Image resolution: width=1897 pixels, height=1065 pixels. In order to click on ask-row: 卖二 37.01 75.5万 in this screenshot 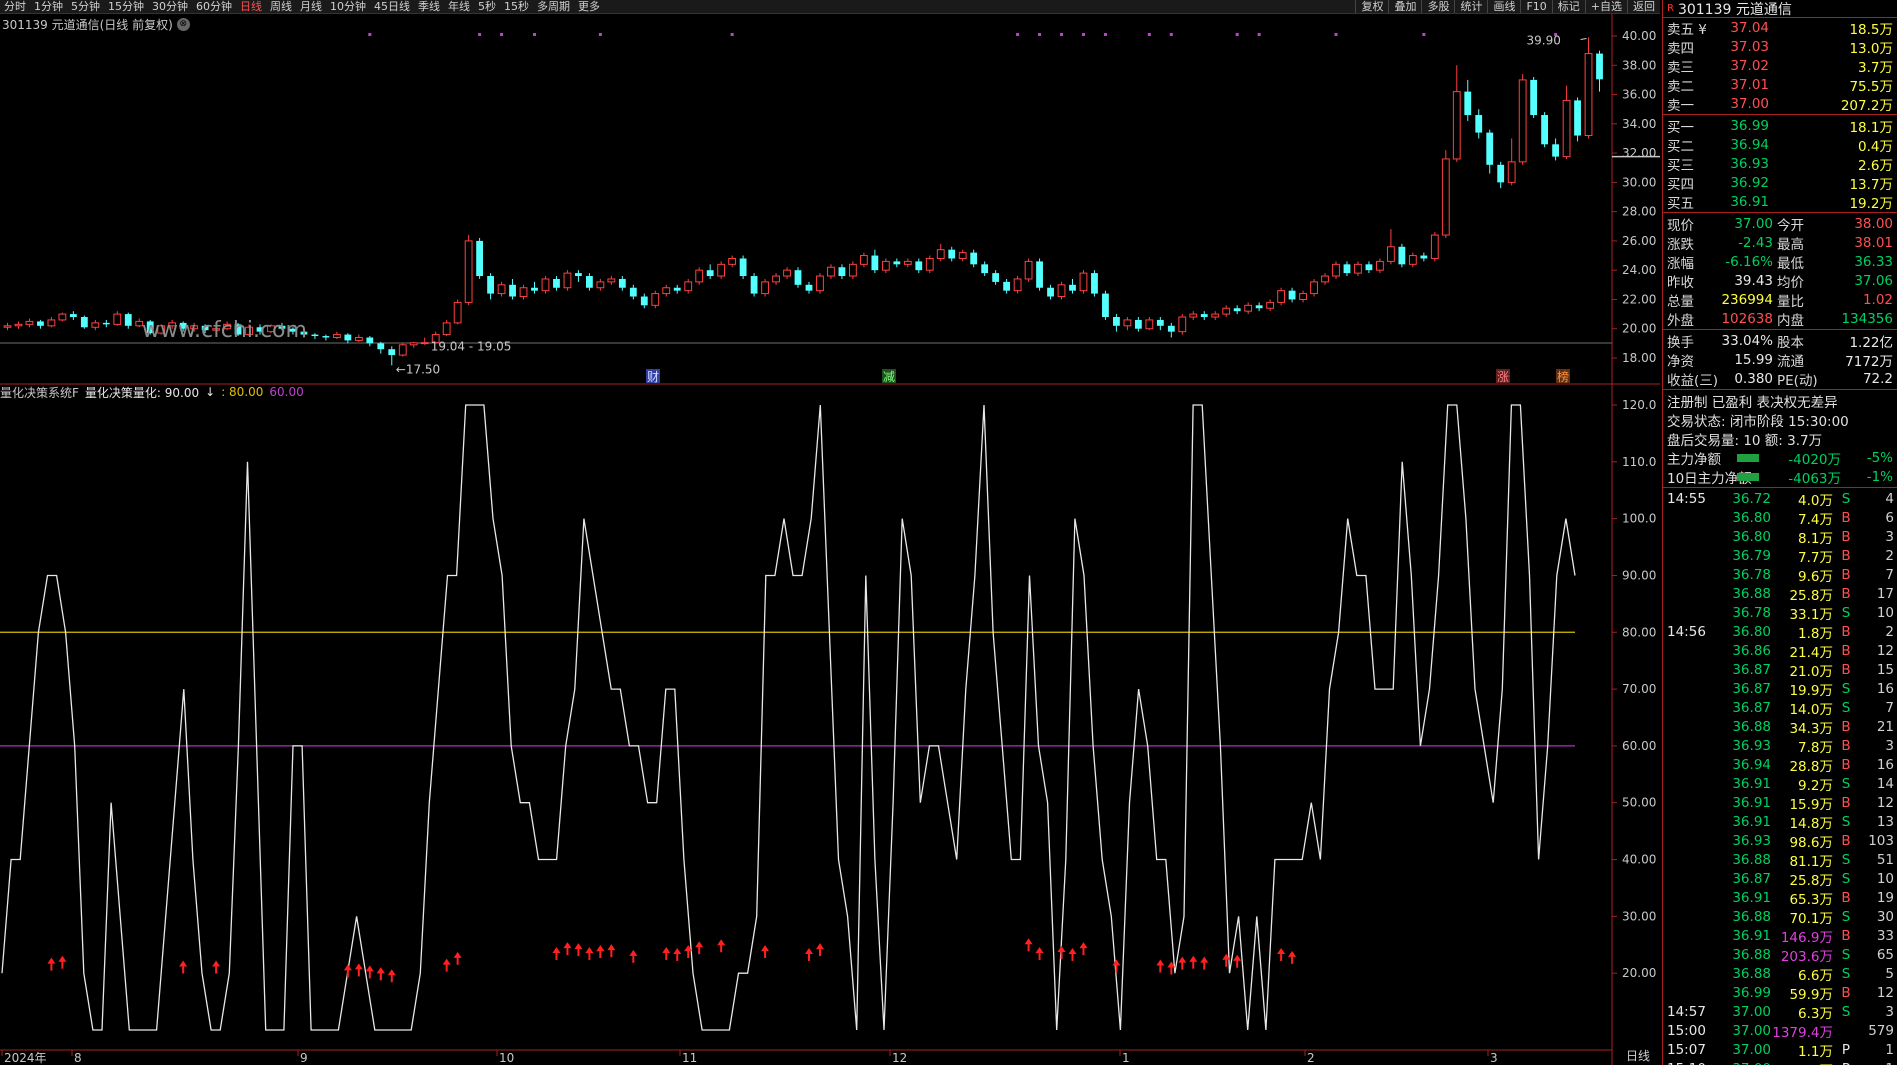, I will do `click(1780, 85)`.